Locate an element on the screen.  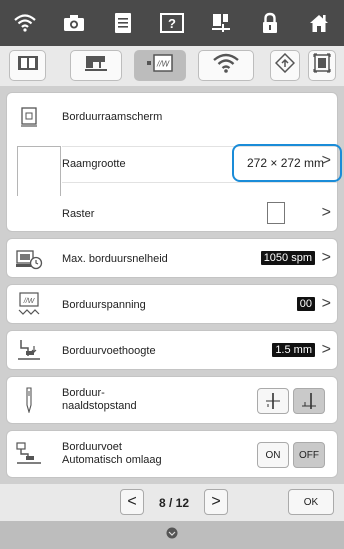
ok-button: OK is located at coordinates (311, 502).